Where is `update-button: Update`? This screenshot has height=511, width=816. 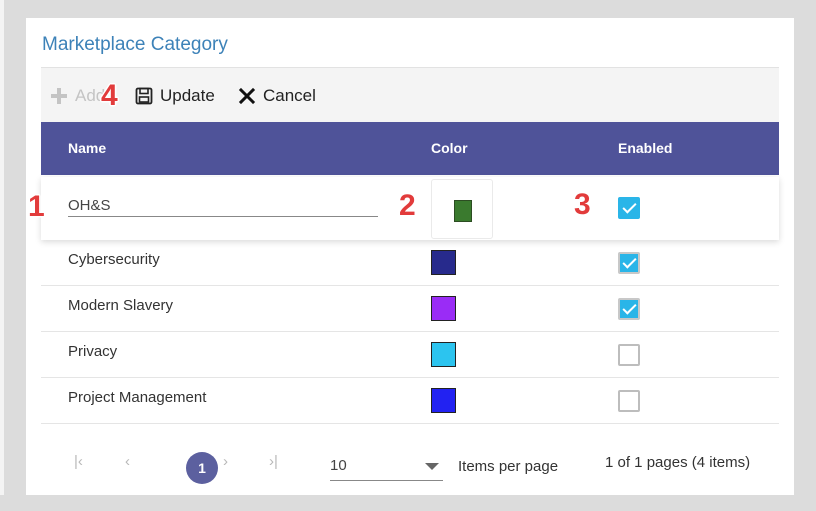 update-button: Update is located at coordinates (175, 95).